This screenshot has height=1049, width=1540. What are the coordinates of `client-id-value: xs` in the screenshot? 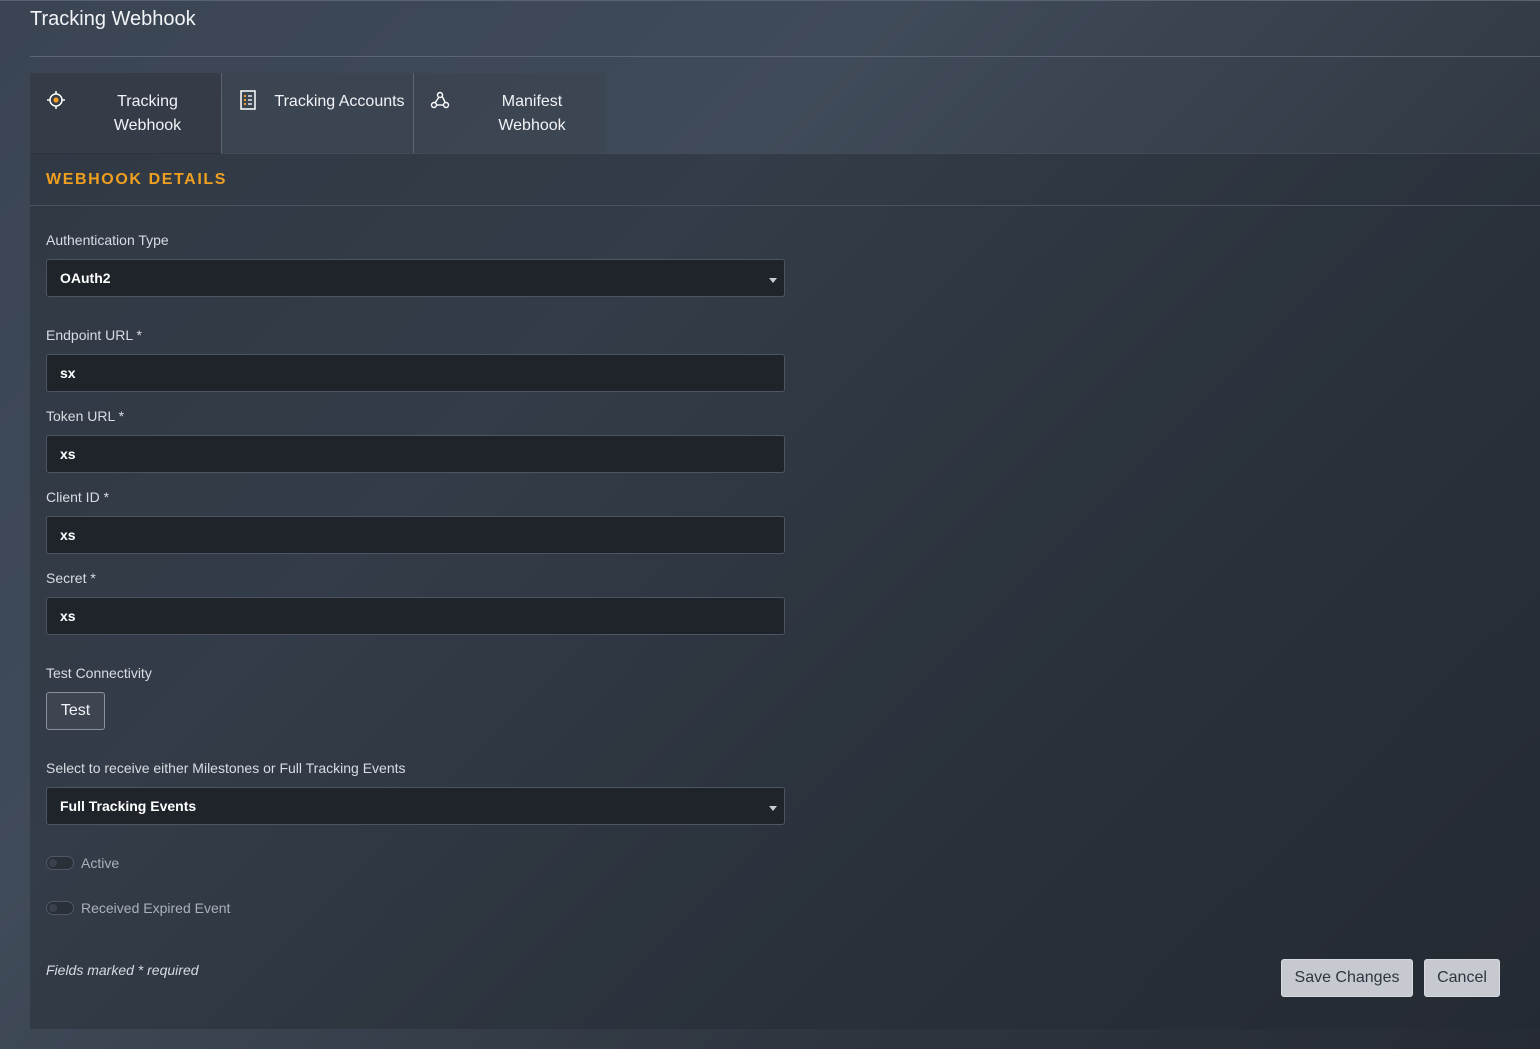 It's located at (68, 535).